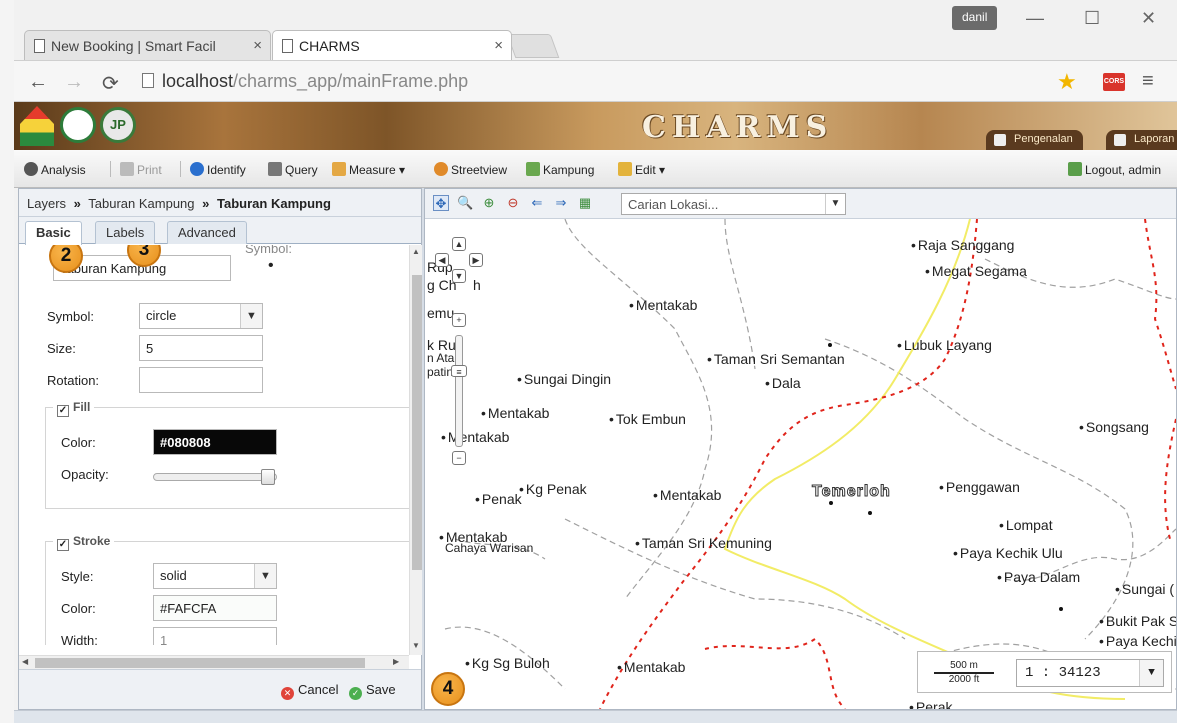 The width and height of the screenshot is (1177, 723). I want to click on new-tab-button, so click(533, 46).